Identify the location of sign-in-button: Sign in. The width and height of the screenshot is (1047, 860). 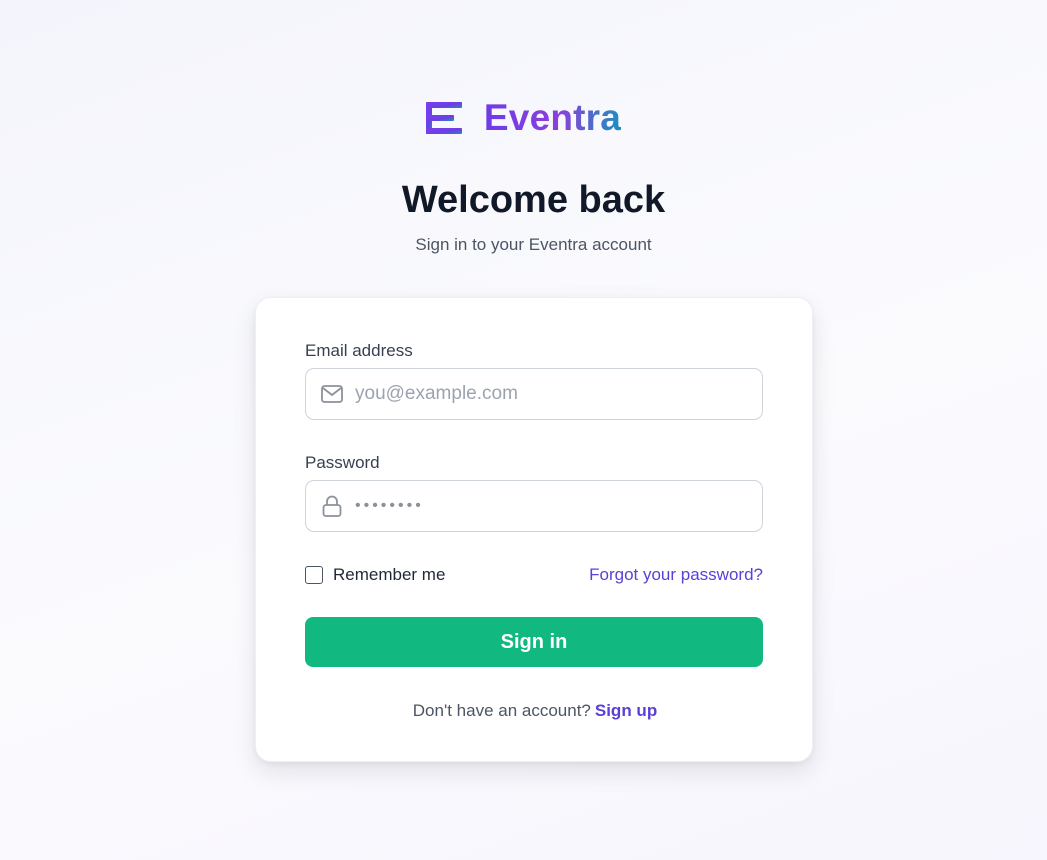
(534, 642).